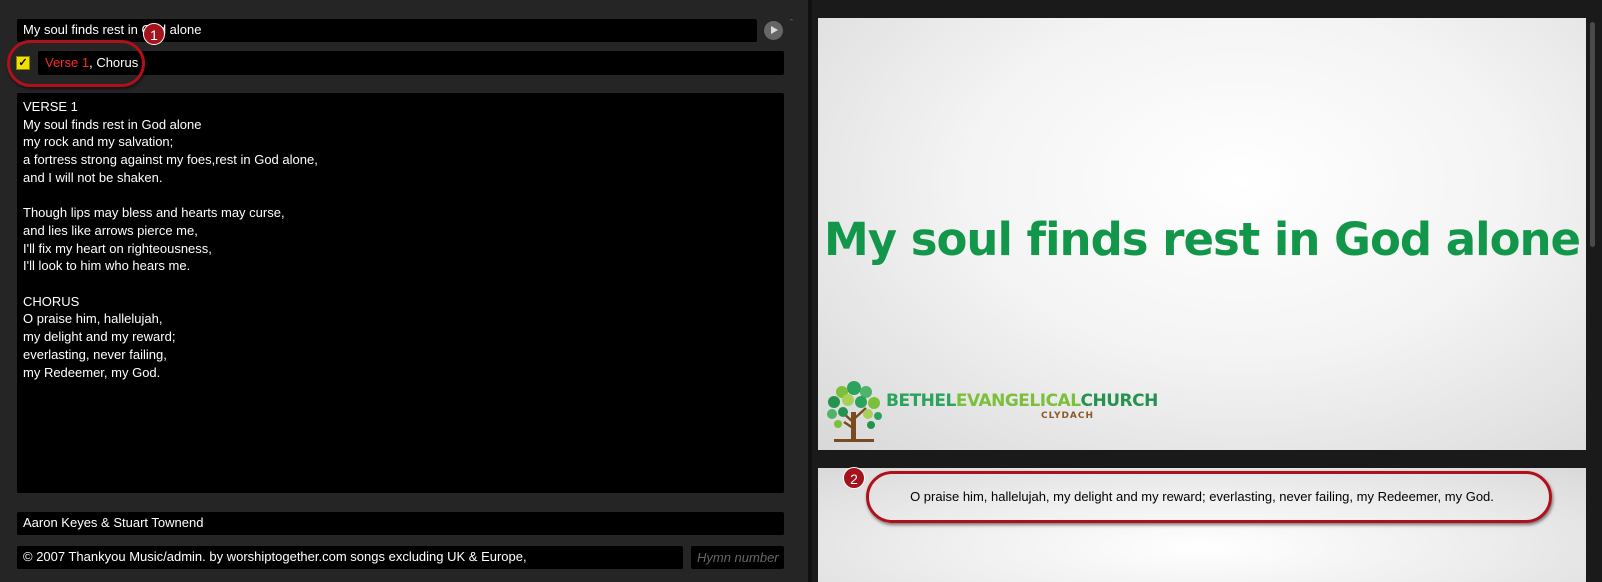  I want to click on church-location: CLYDACH, so click(1068, 416).